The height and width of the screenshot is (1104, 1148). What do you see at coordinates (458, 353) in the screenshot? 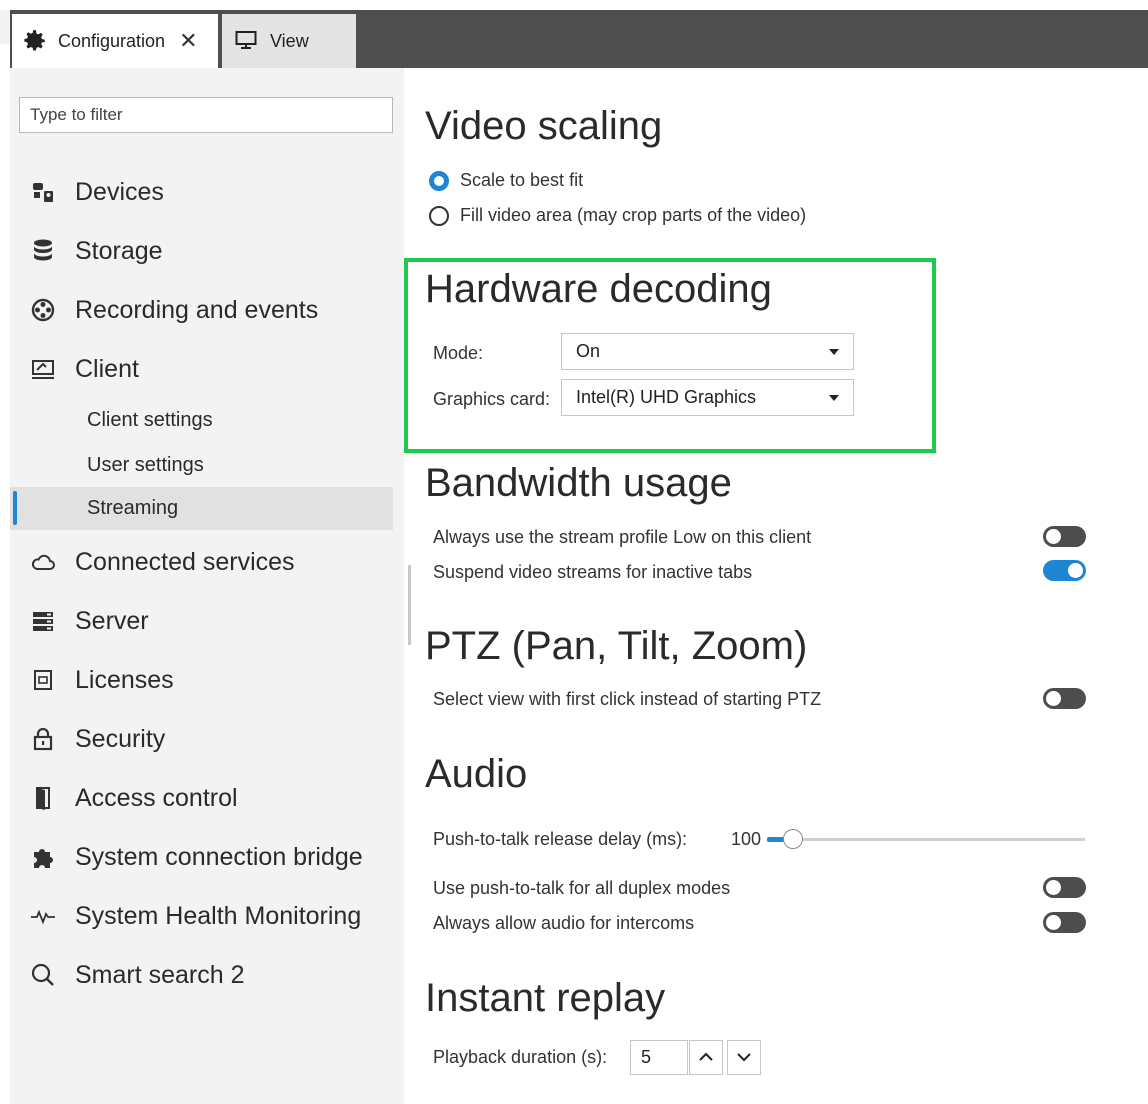
I see `mode-label: Mode:` at bounding box center [458, 353].